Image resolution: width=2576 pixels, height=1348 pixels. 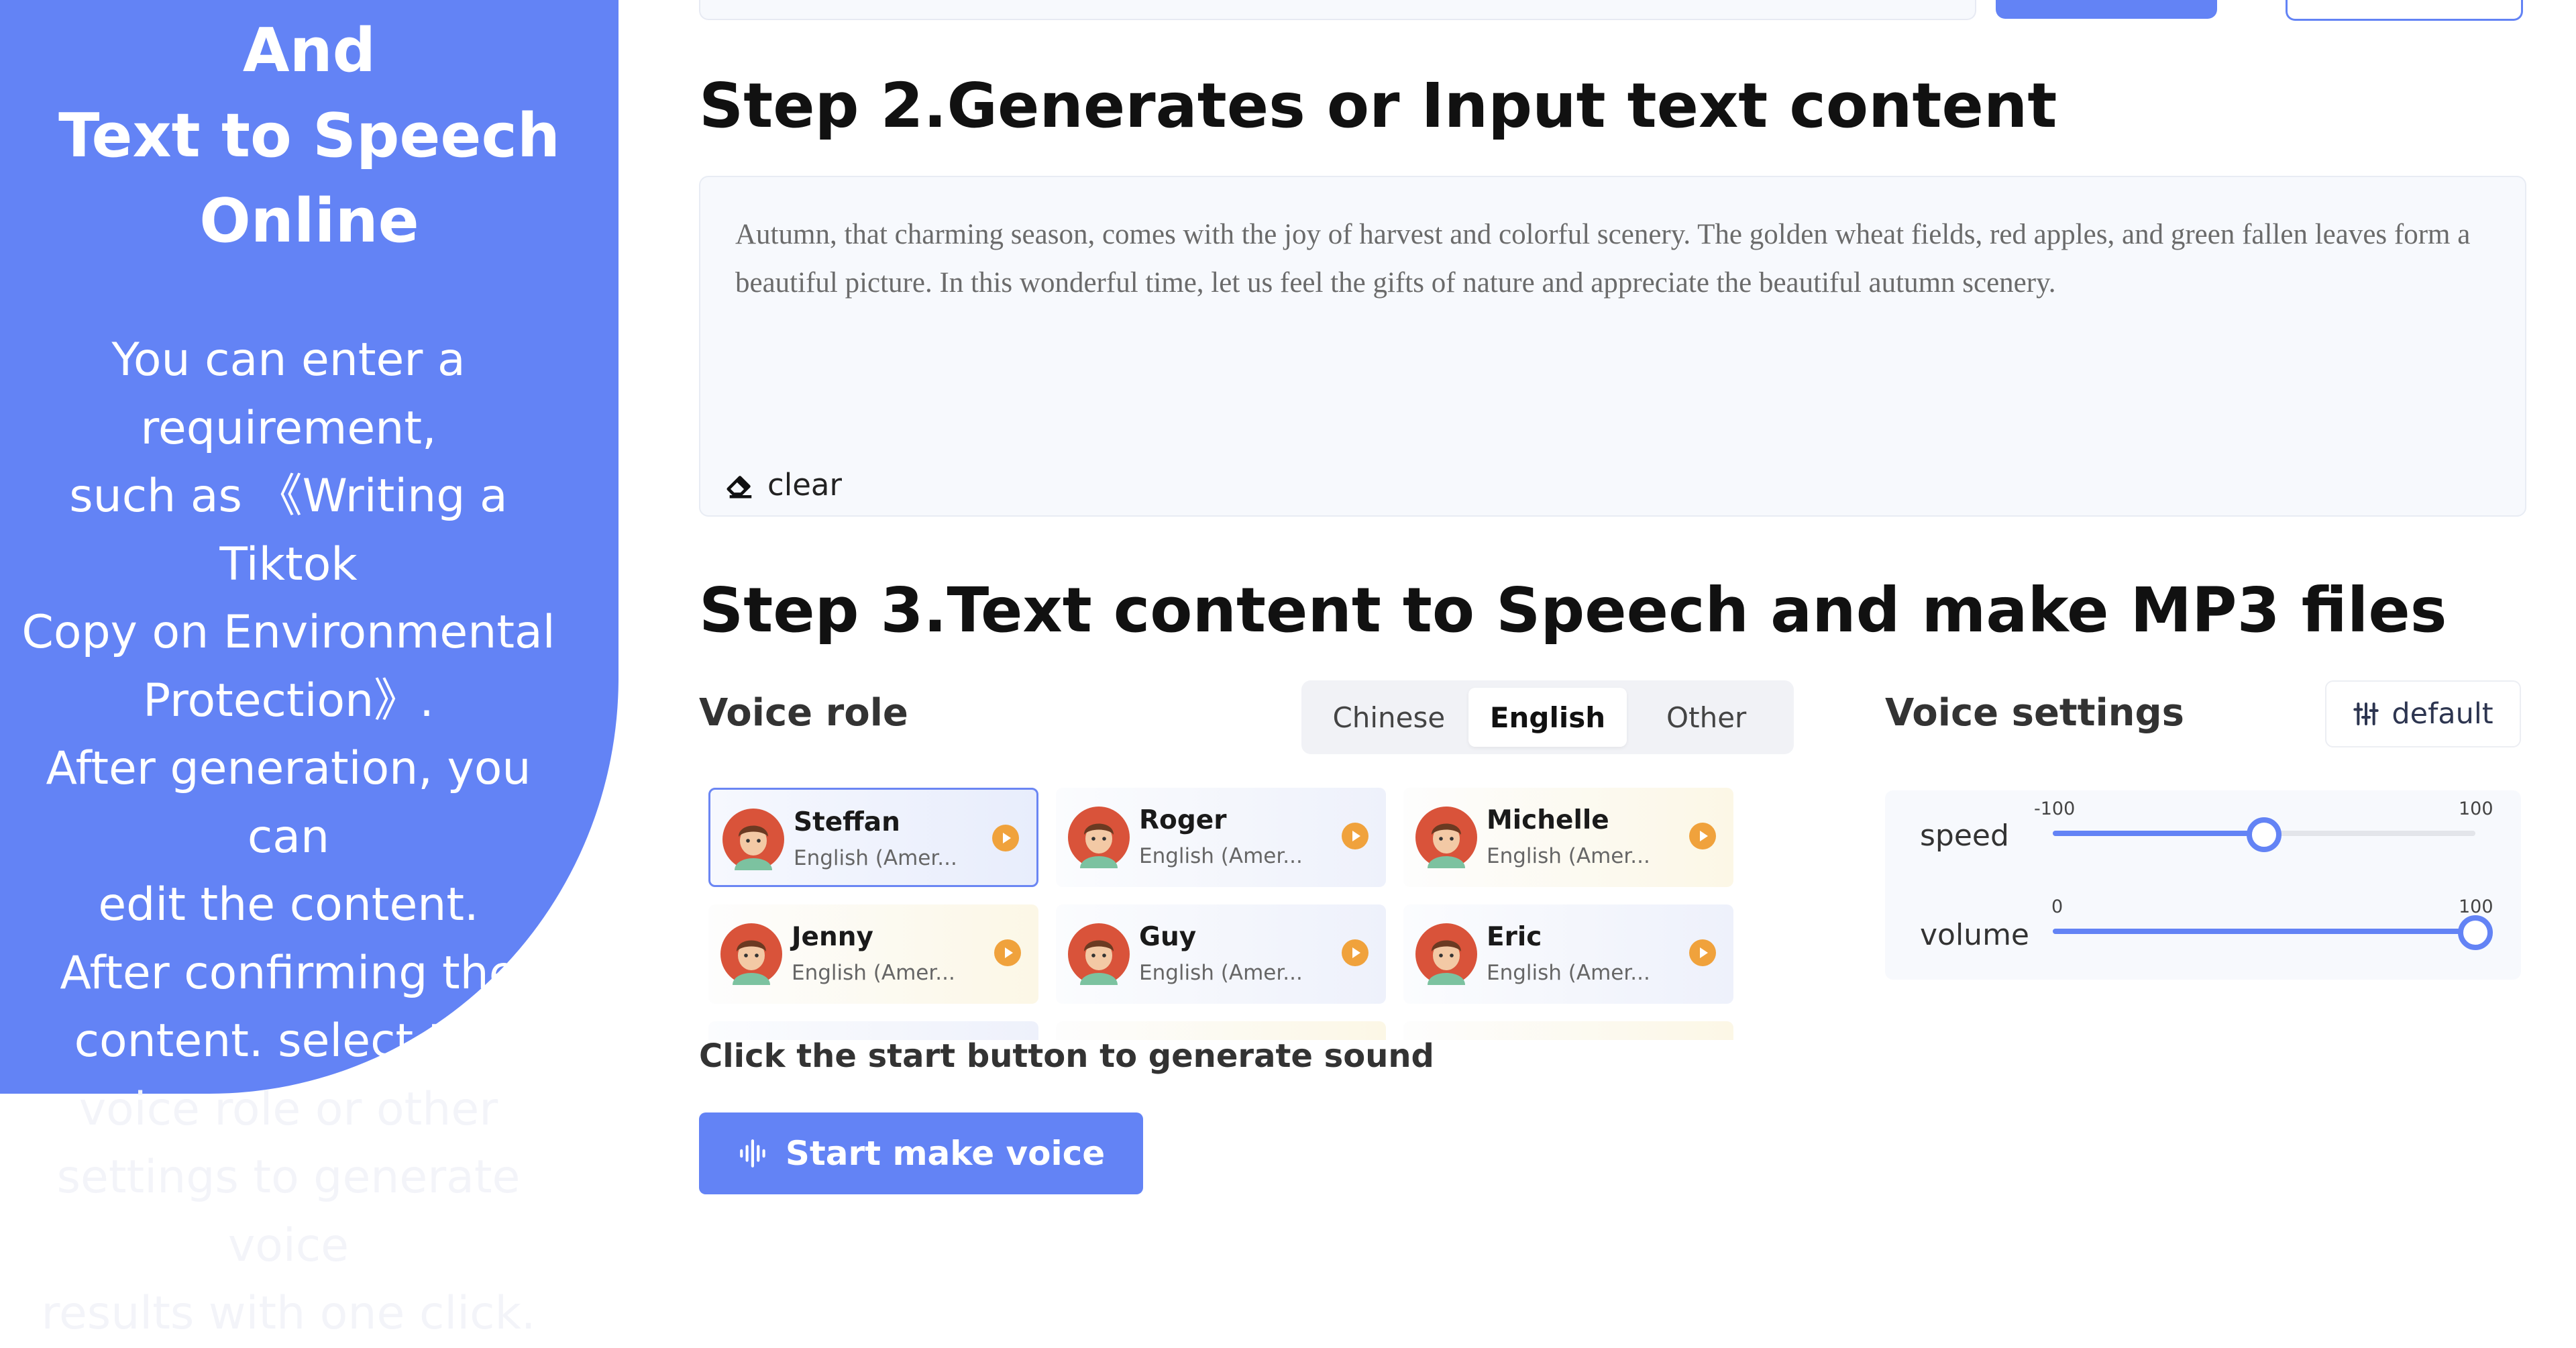 I want to click on banner-desc-line: results with one click., so click(x=288, y=1313).